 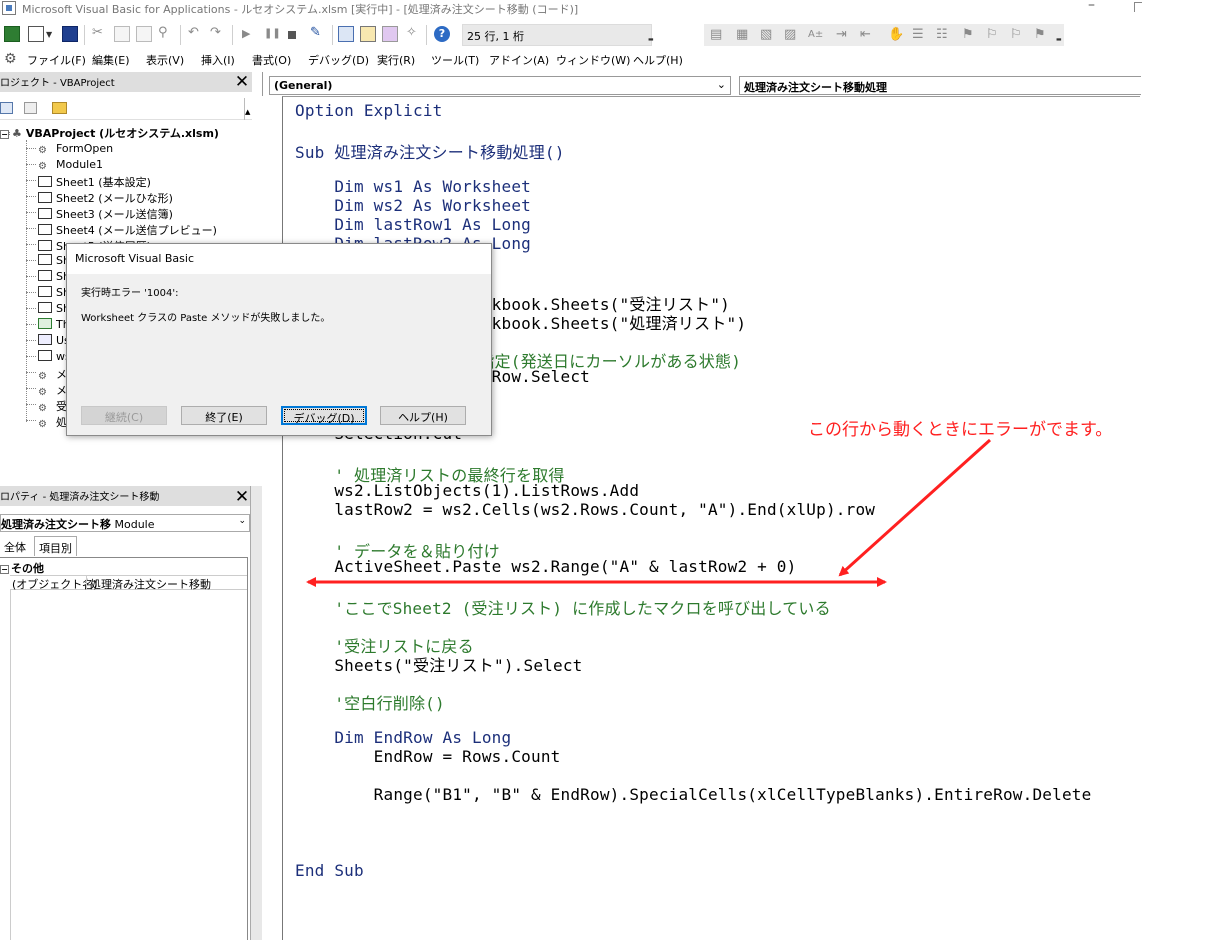 I want to click on tree-root-vbaproject: − ♣ VBAProject (ルセオシステム.xlsm), so click(x=109, y=133).